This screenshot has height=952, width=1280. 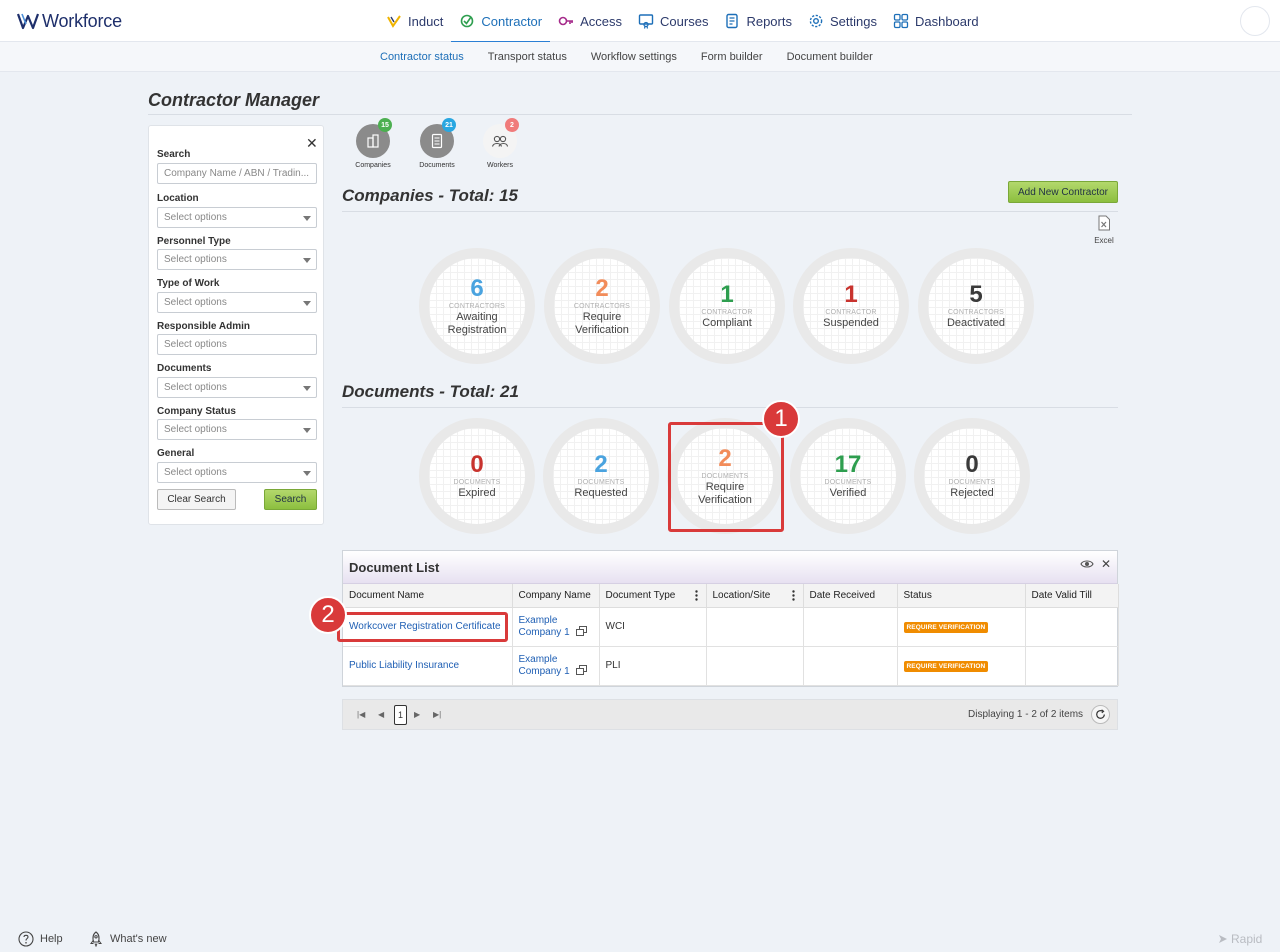 What do you see at coordinates (184, 368) in the screenshot?
I see `documents-label: Documents` at bounding box center [184, 368].